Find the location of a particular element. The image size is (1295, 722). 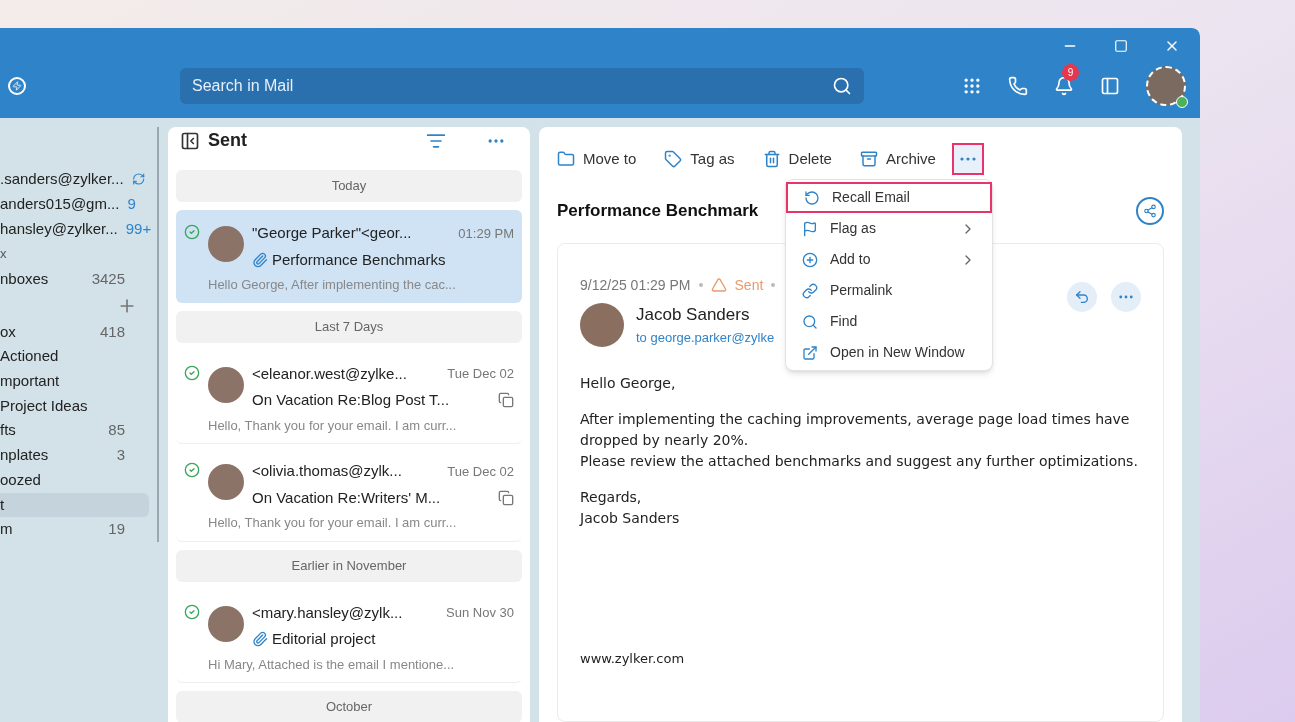

unread-count: 99+ is located at coordinates (138, 228).